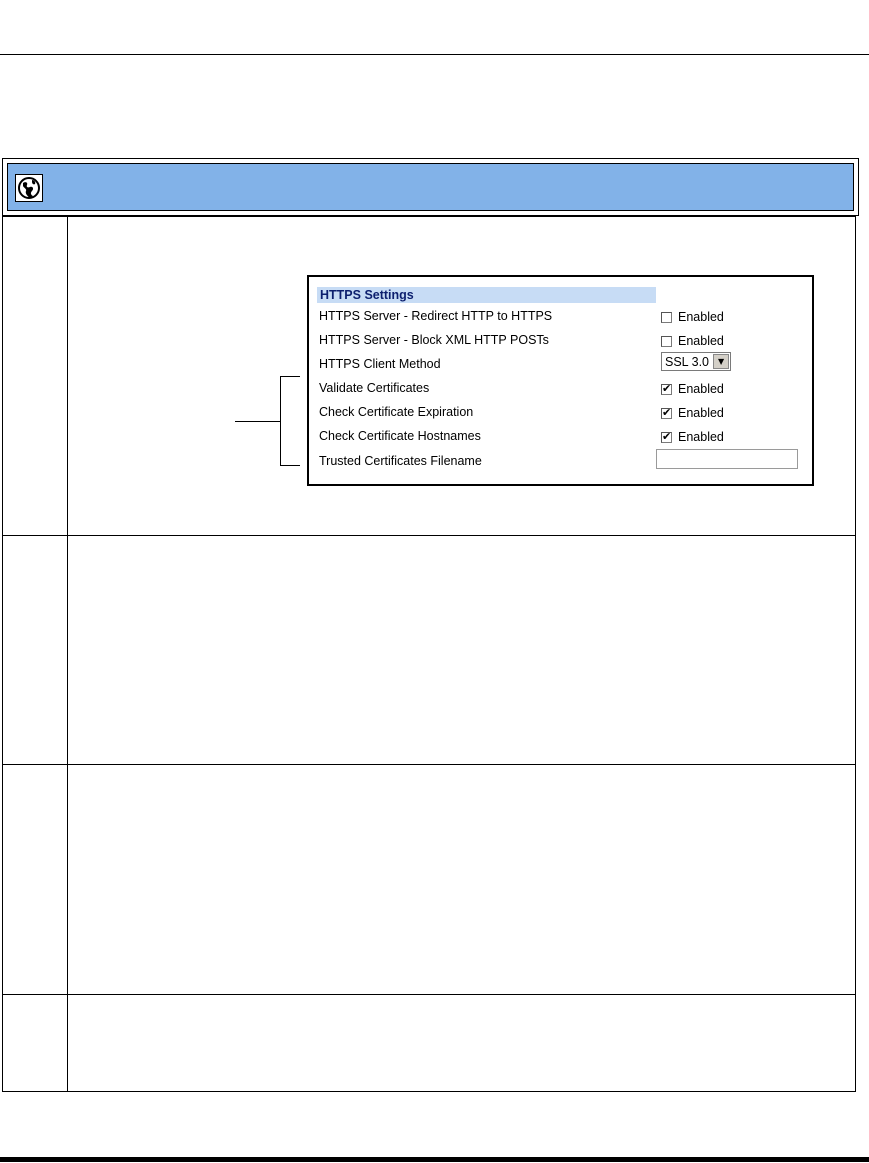 The height and width of the screenshot is (1163, 869). Describe the element at coordinates (666, 317) in the screenshot. I see `redirect-http-checkbox` at that location.